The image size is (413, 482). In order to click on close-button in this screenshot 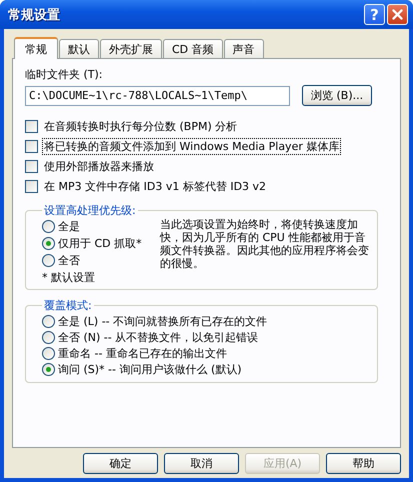, I will do `click(397, 14)`.